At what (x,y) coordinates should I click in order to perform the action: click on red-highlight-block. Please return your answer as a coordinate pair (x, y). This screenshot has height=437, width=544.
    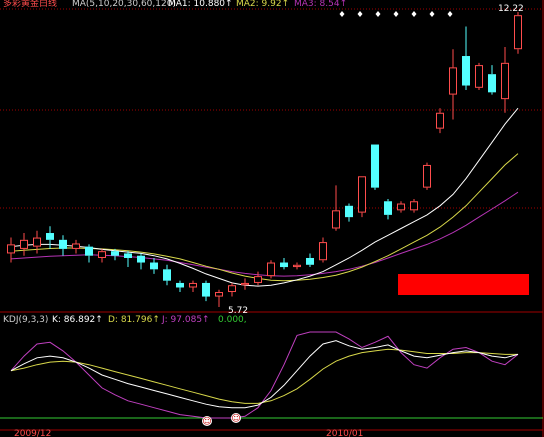
    Looking at the image, I should click on (463, 284).